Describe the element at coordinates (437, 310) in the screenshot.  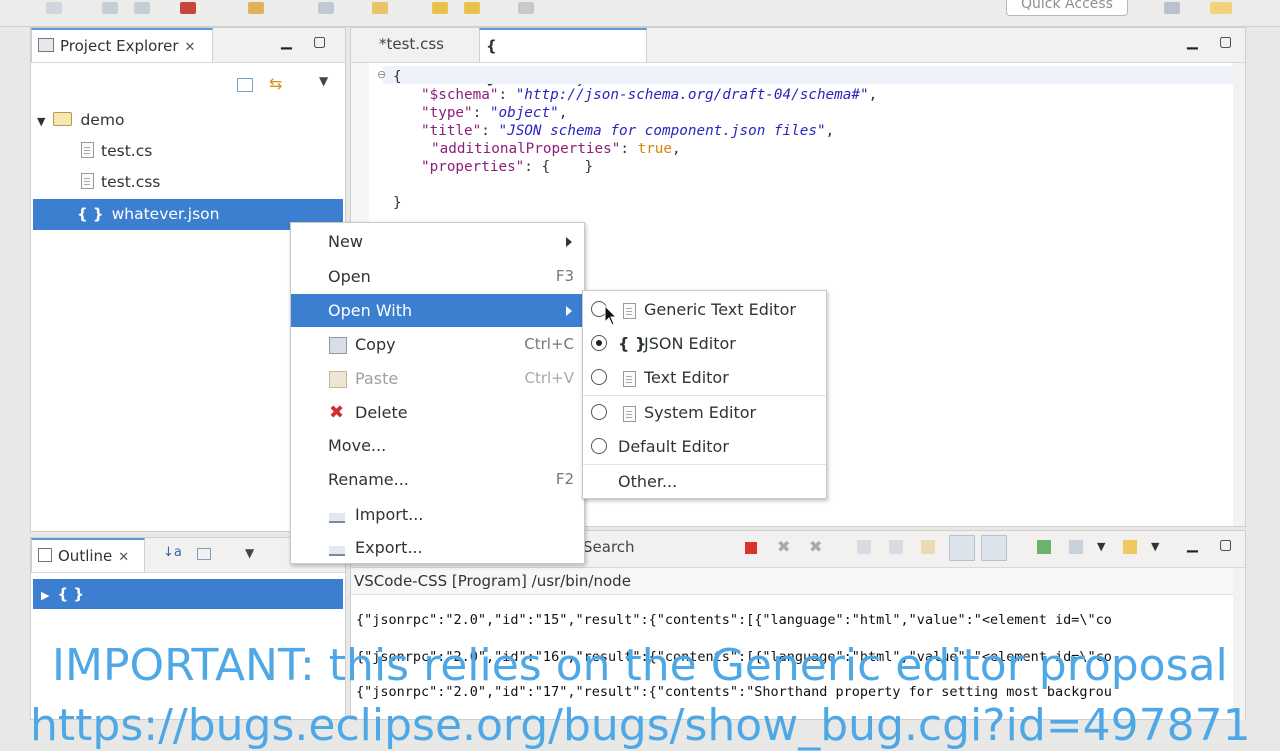
I see `menu-item-open-with: Open With` at that location.